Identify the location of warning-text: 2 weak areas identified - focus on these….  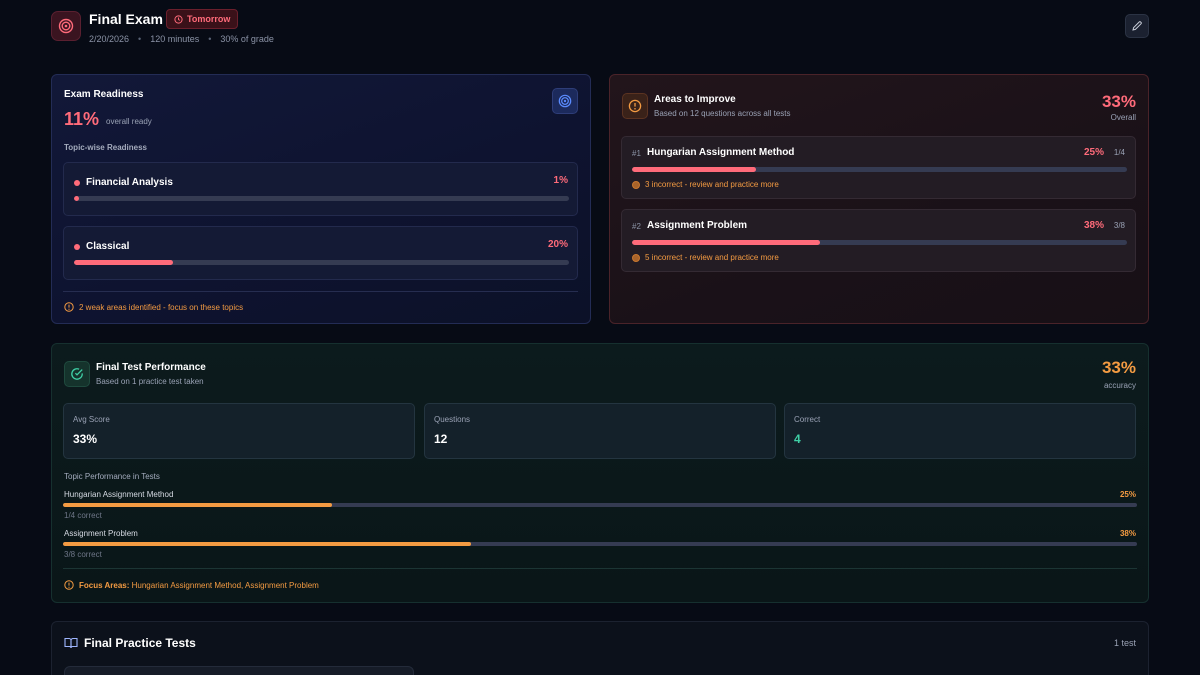
(161, 307).